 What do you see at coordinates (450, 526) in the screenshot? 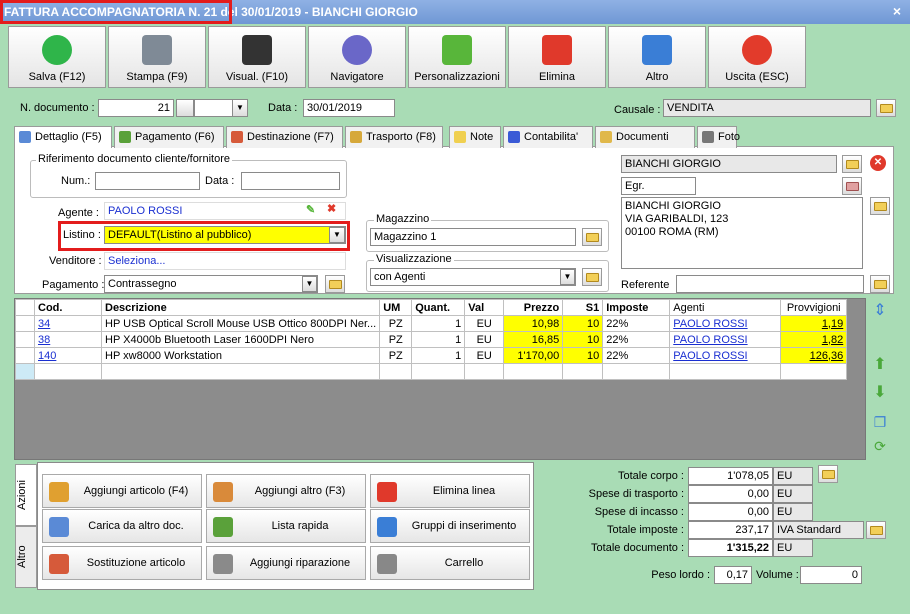
I see `action-groups-button: Gruppi di inserimento` at bounding box center [450, 526].